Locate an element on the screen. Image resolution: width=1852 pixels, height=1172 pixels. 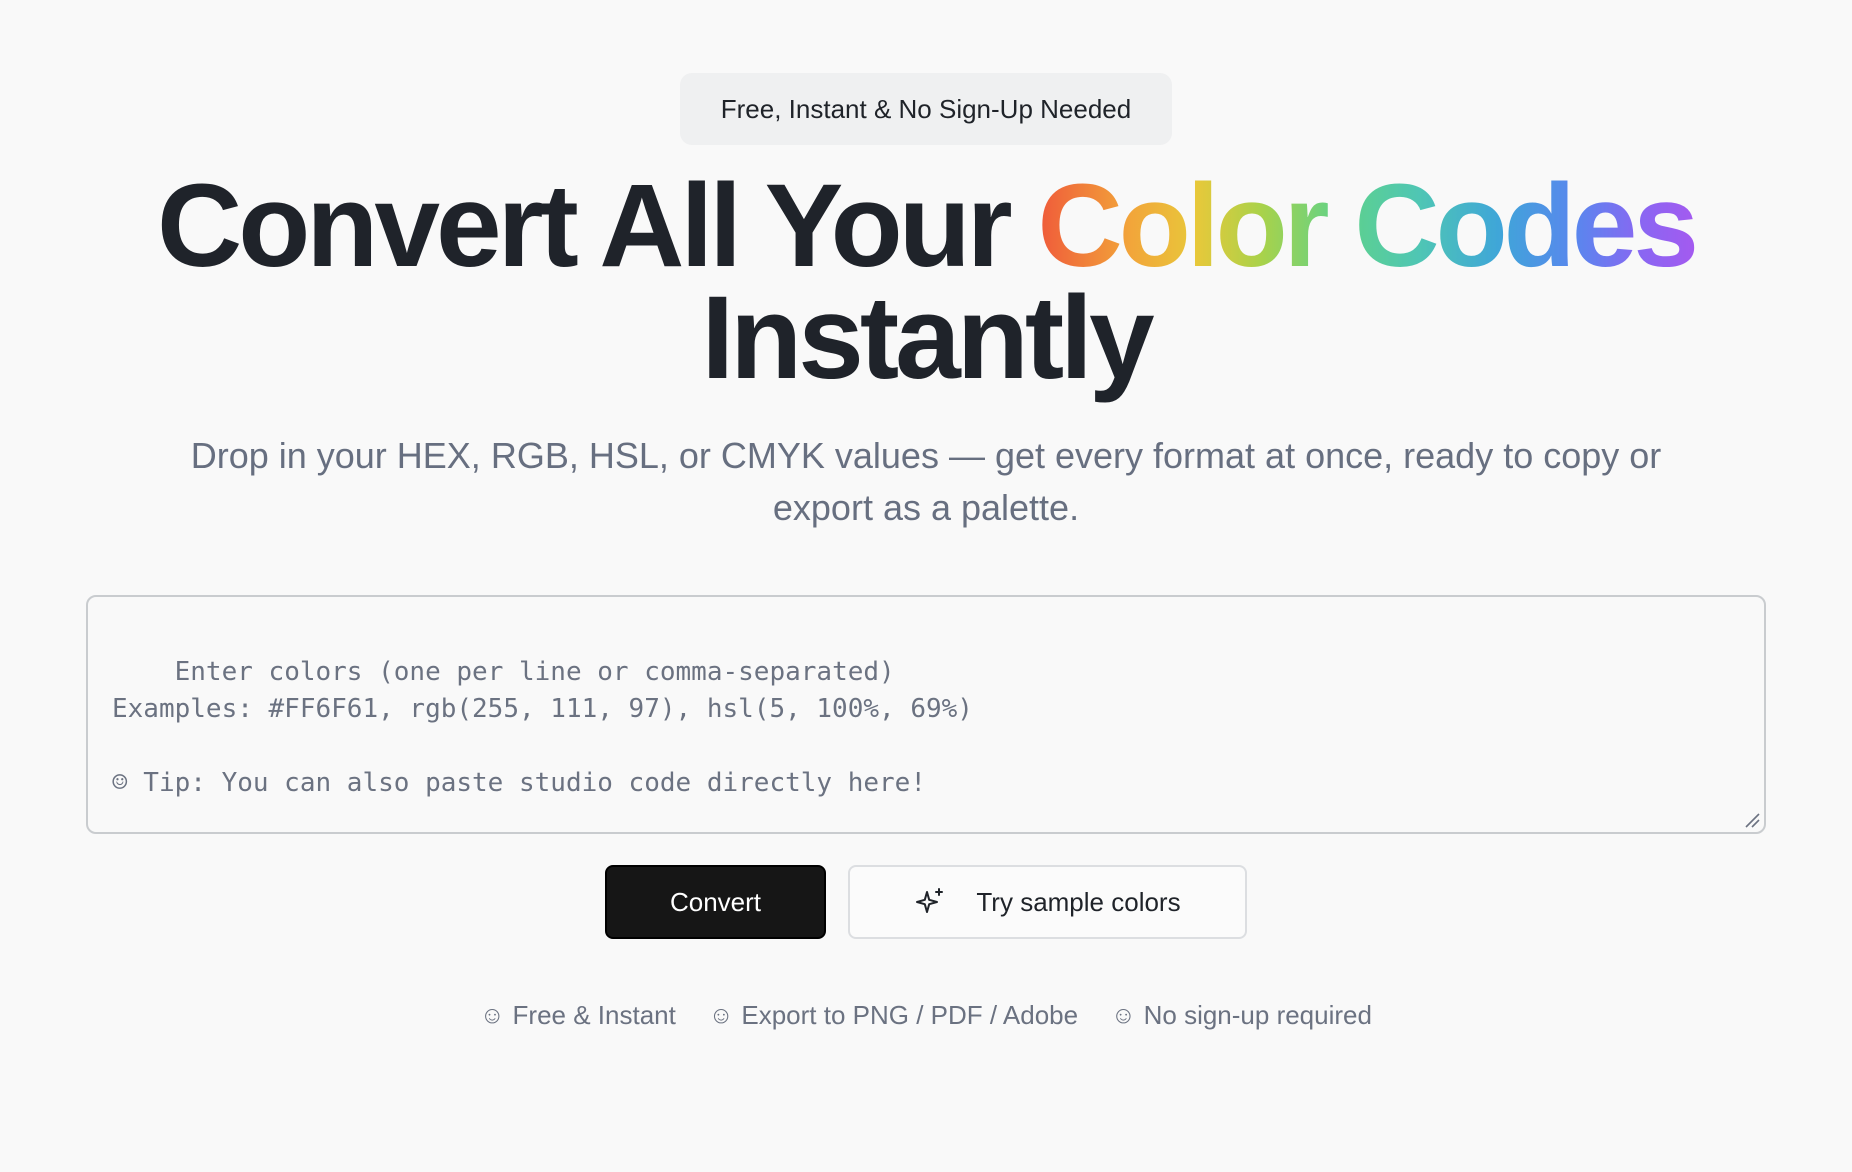
resize-handle-icon is located at coordinates (1752, 820).